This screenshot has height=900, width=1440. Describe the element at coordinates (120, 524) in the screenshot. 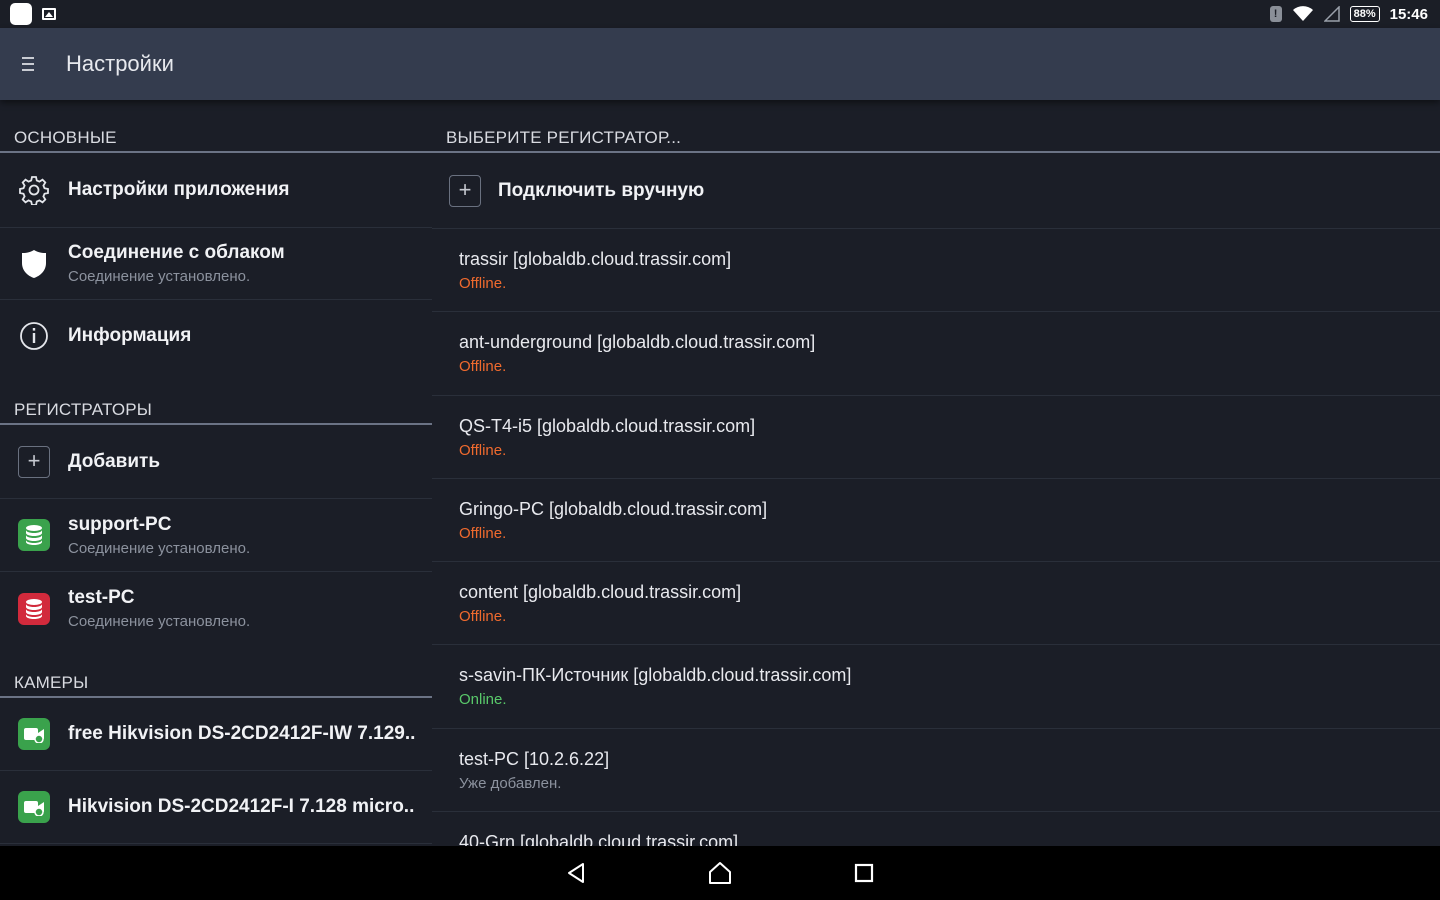

I see `registrator-name: support-PC` at that location.